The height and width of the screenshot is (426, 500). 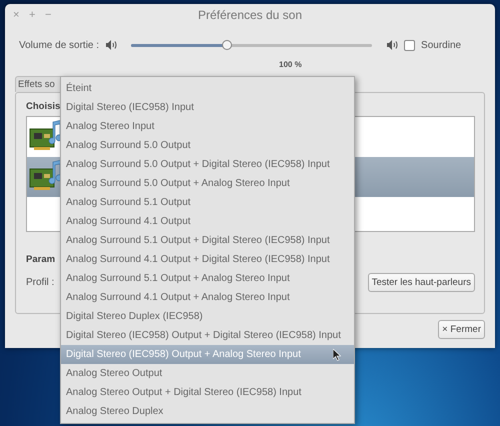 What do you see at coordinates (207, 183) in the screenshot?
I see `menu-item: Analog Surround 5.0 Output + Analog Stereo Input` at bounding box center [207, 183].